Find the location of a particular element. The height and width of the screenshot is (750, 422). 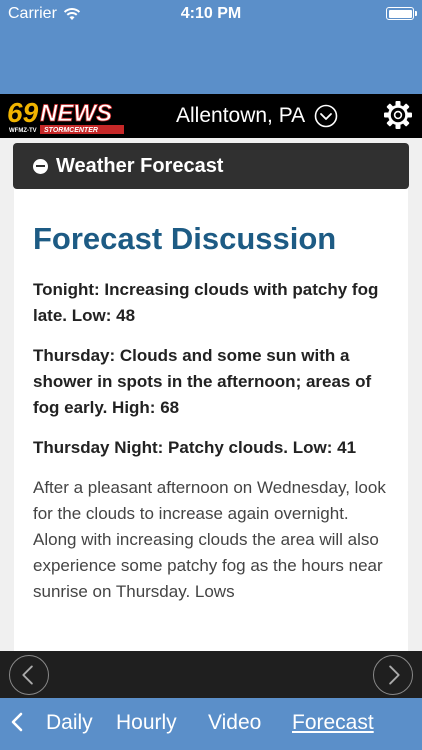

tab-forecast: Forecast is located at coordinates (333, 723).